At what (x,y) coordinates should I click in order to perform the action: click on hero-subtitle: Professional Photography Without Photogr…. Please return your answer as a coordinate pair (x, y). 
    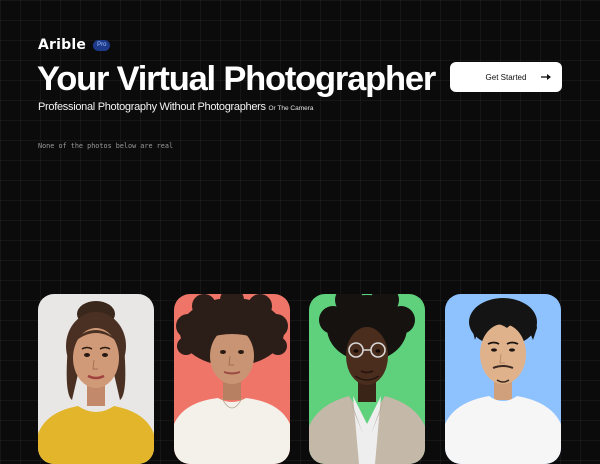
    Looking at the image, I should click on (176, 107).